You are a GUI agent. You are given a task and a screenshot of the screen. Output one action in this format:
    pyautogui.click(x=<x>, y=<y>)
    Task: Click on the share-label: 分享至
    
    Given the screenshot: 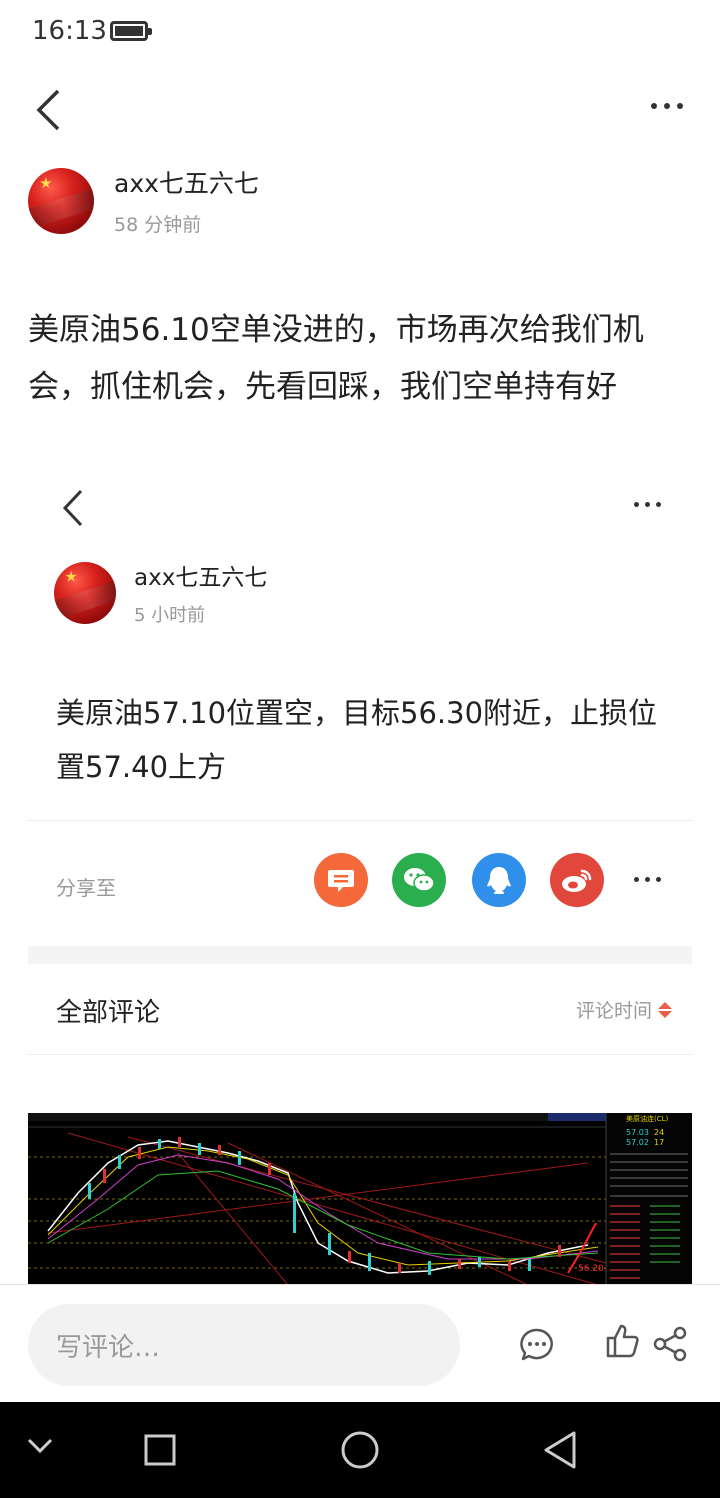 What is the action you would take?
    pyautogui.click(x=86, y=888)
    